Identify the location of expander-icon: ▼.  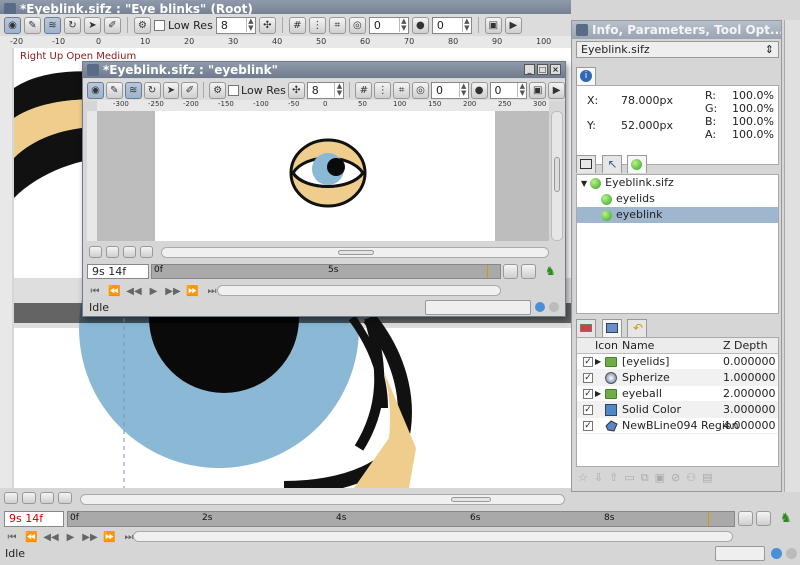
(584, 183).